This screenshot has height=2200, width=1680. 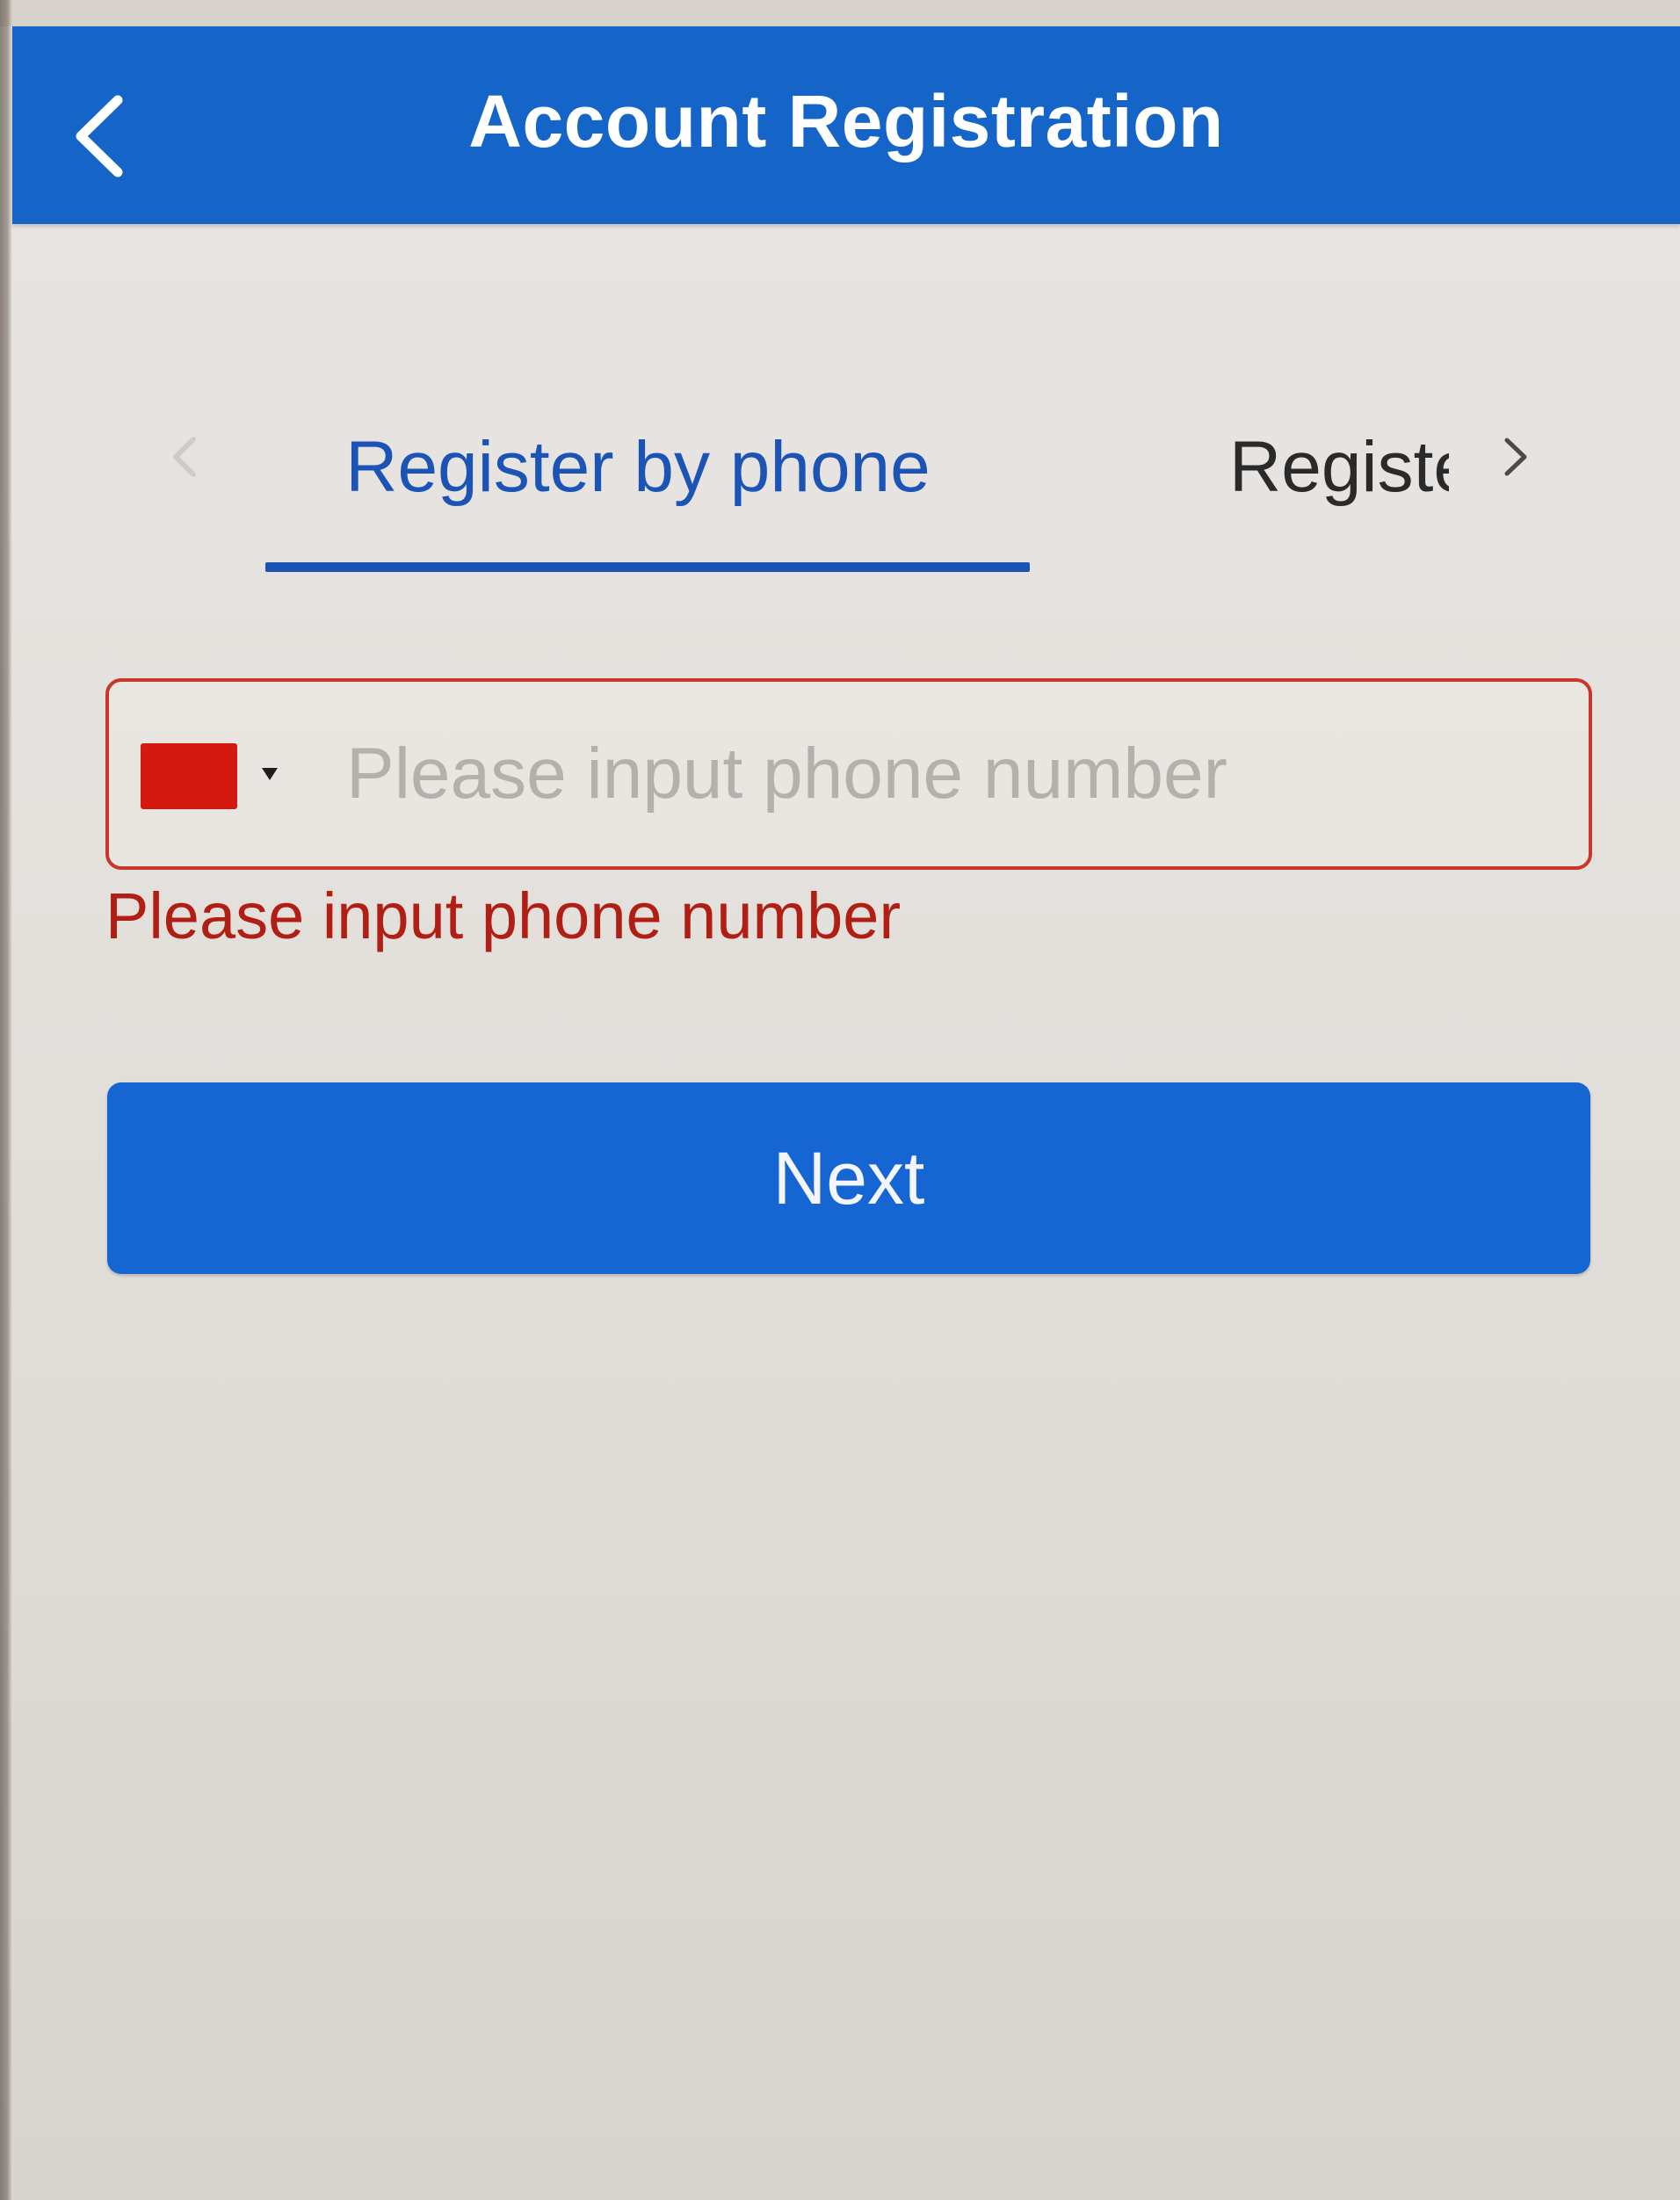 I want to click on chevron-left-icon, so click(x=184, y=457).